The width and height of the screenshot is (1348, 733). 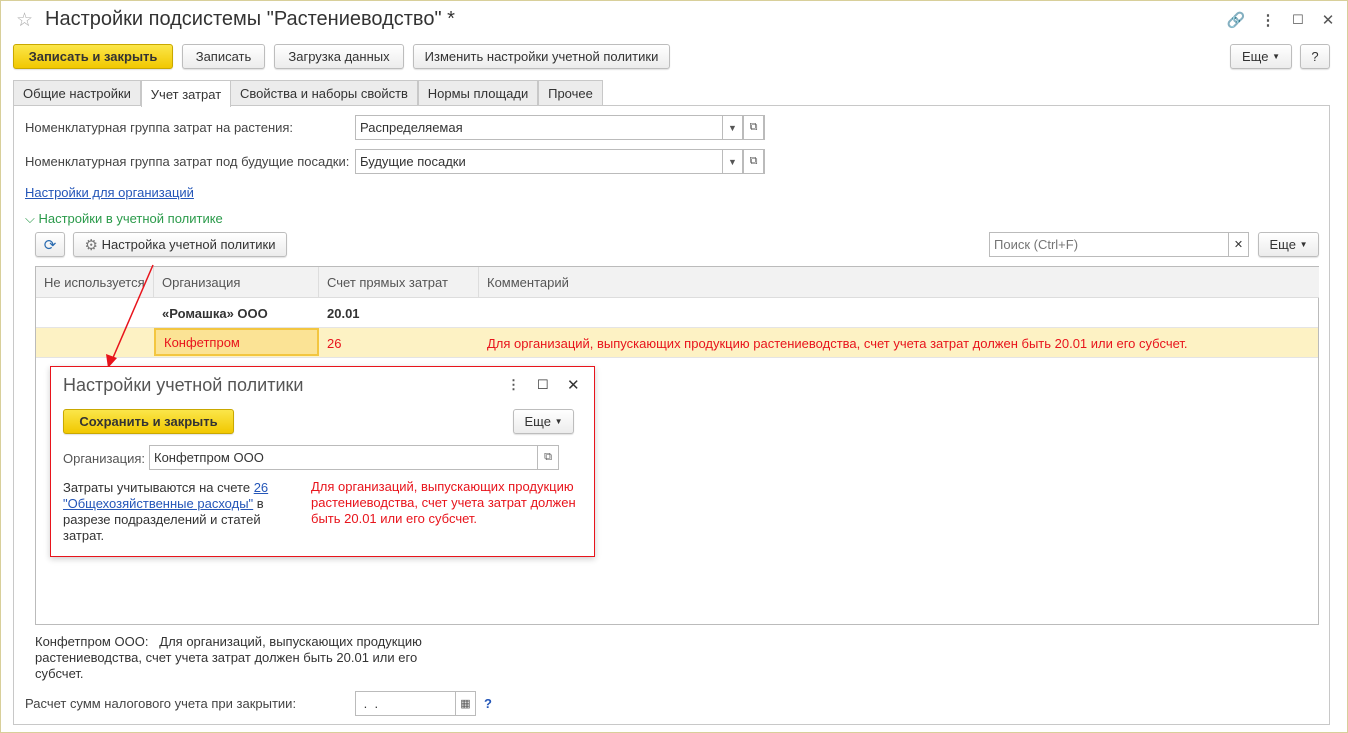 What do you see at coordinates (547, 457) in the screenshot?
I see `open-icon: ⧉` at bounding box center [547, 457].